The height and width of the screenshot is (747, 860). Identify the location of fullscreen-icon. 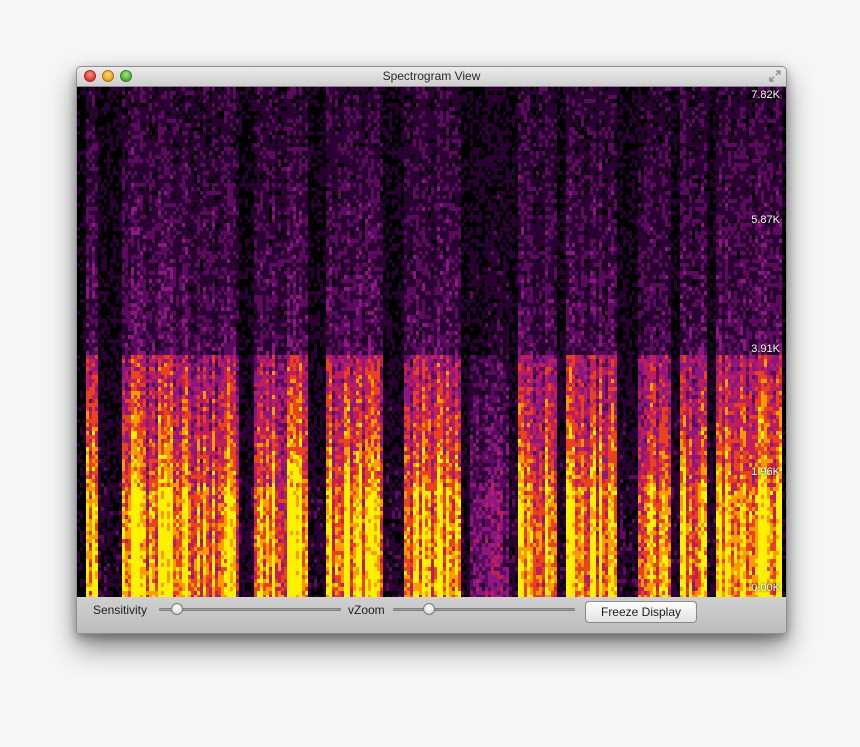
(775, 76).